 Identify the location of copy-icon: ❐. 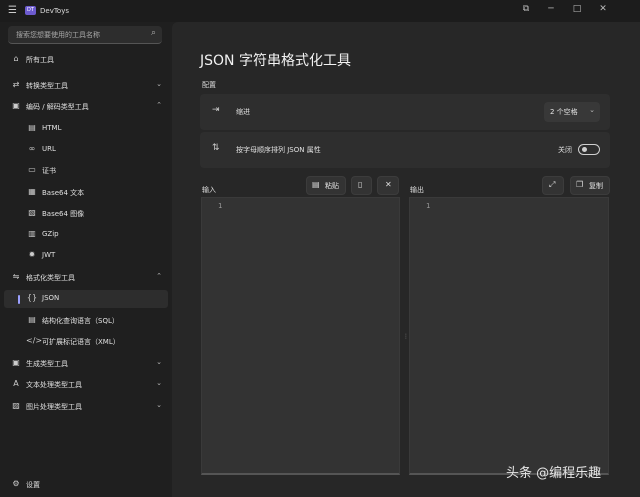
(580, 184).